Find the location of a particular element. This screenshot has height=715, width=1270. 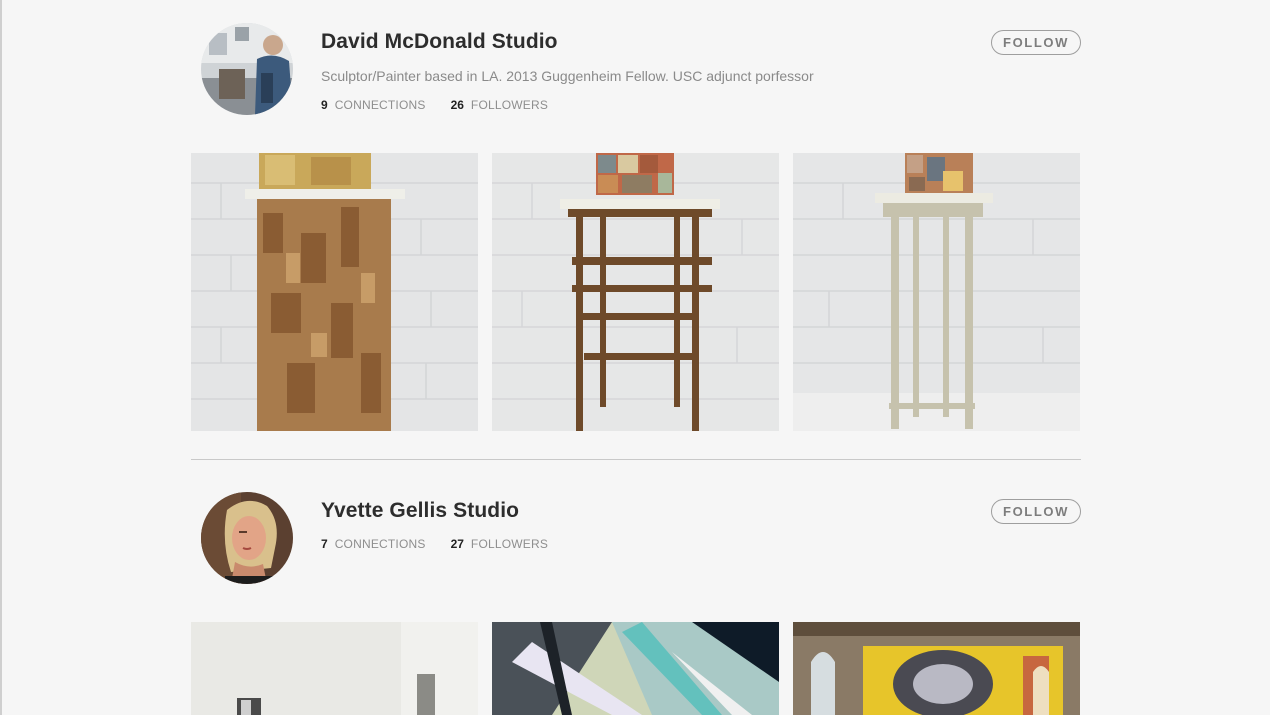

followers-count: 27 is located at coordinates (457, 544).